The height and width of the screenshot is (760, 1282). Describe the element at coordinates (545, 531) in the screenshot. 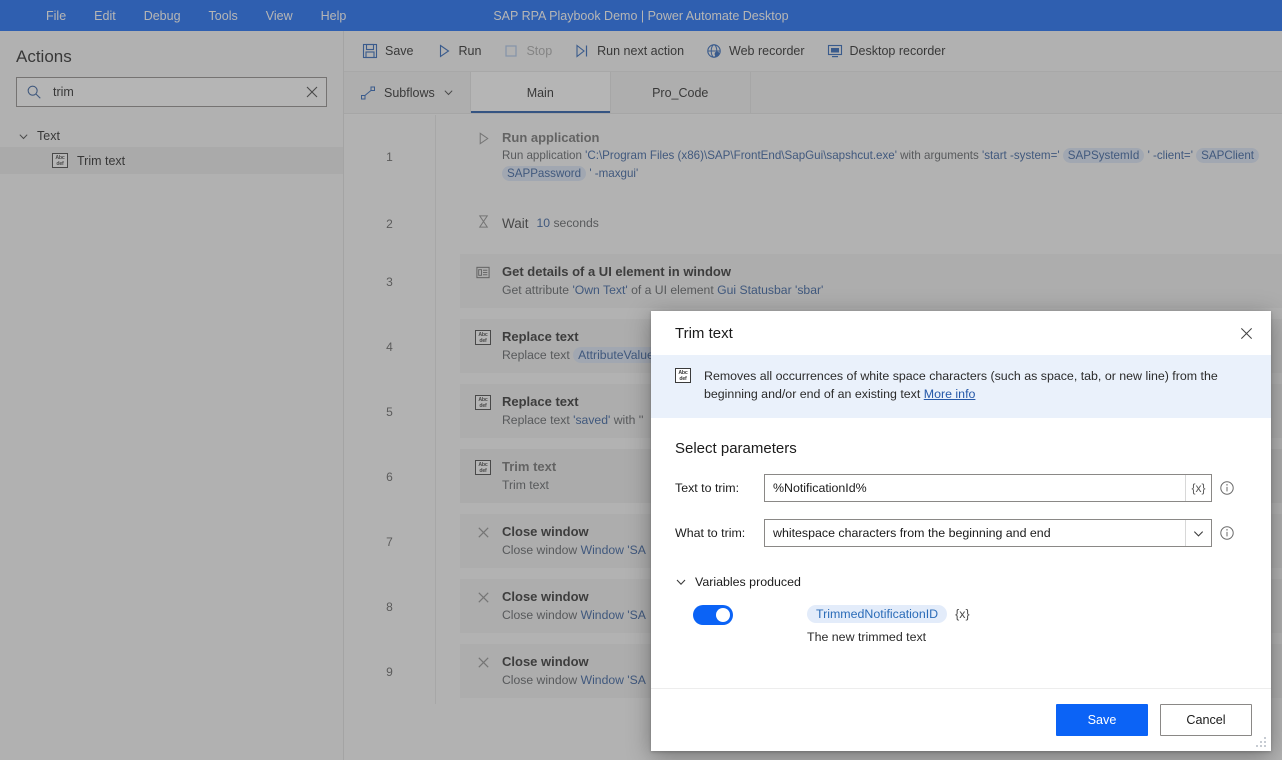

I see `action-title: Close window` at that location.